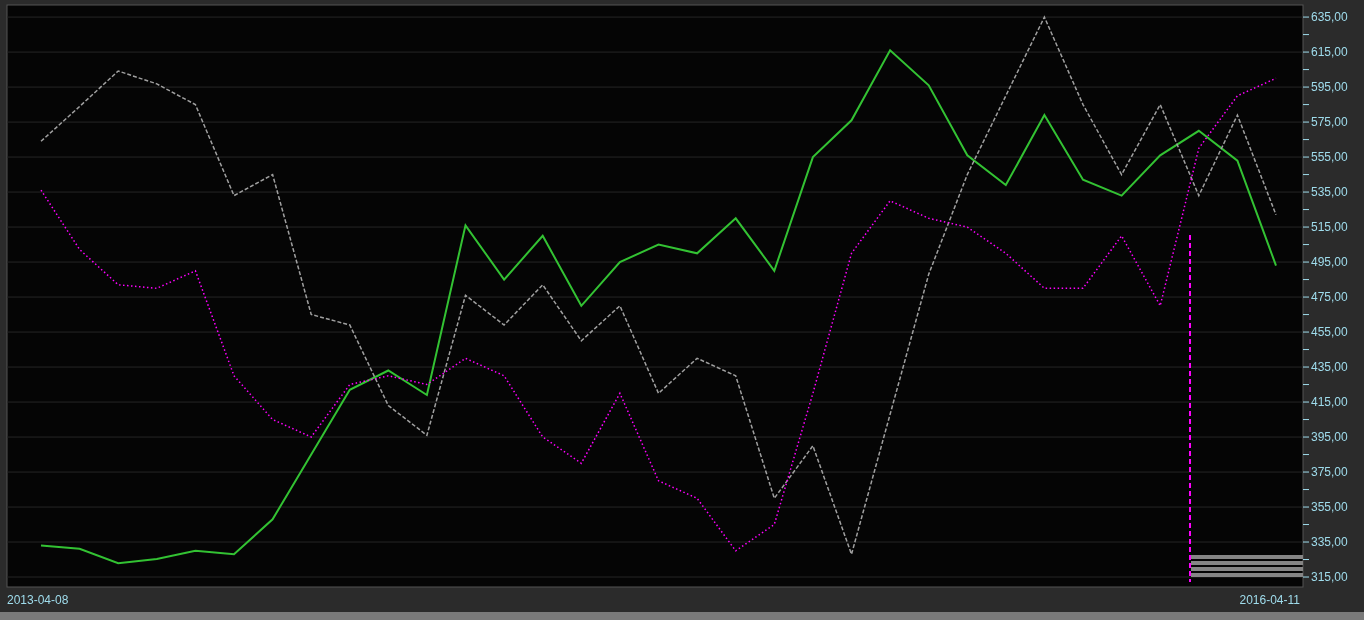 This screenshot has width=1364, height=620. Describe the element at coordinates (1329, 157) in the screenshot. I see `axis-label: 555,00` at that location.